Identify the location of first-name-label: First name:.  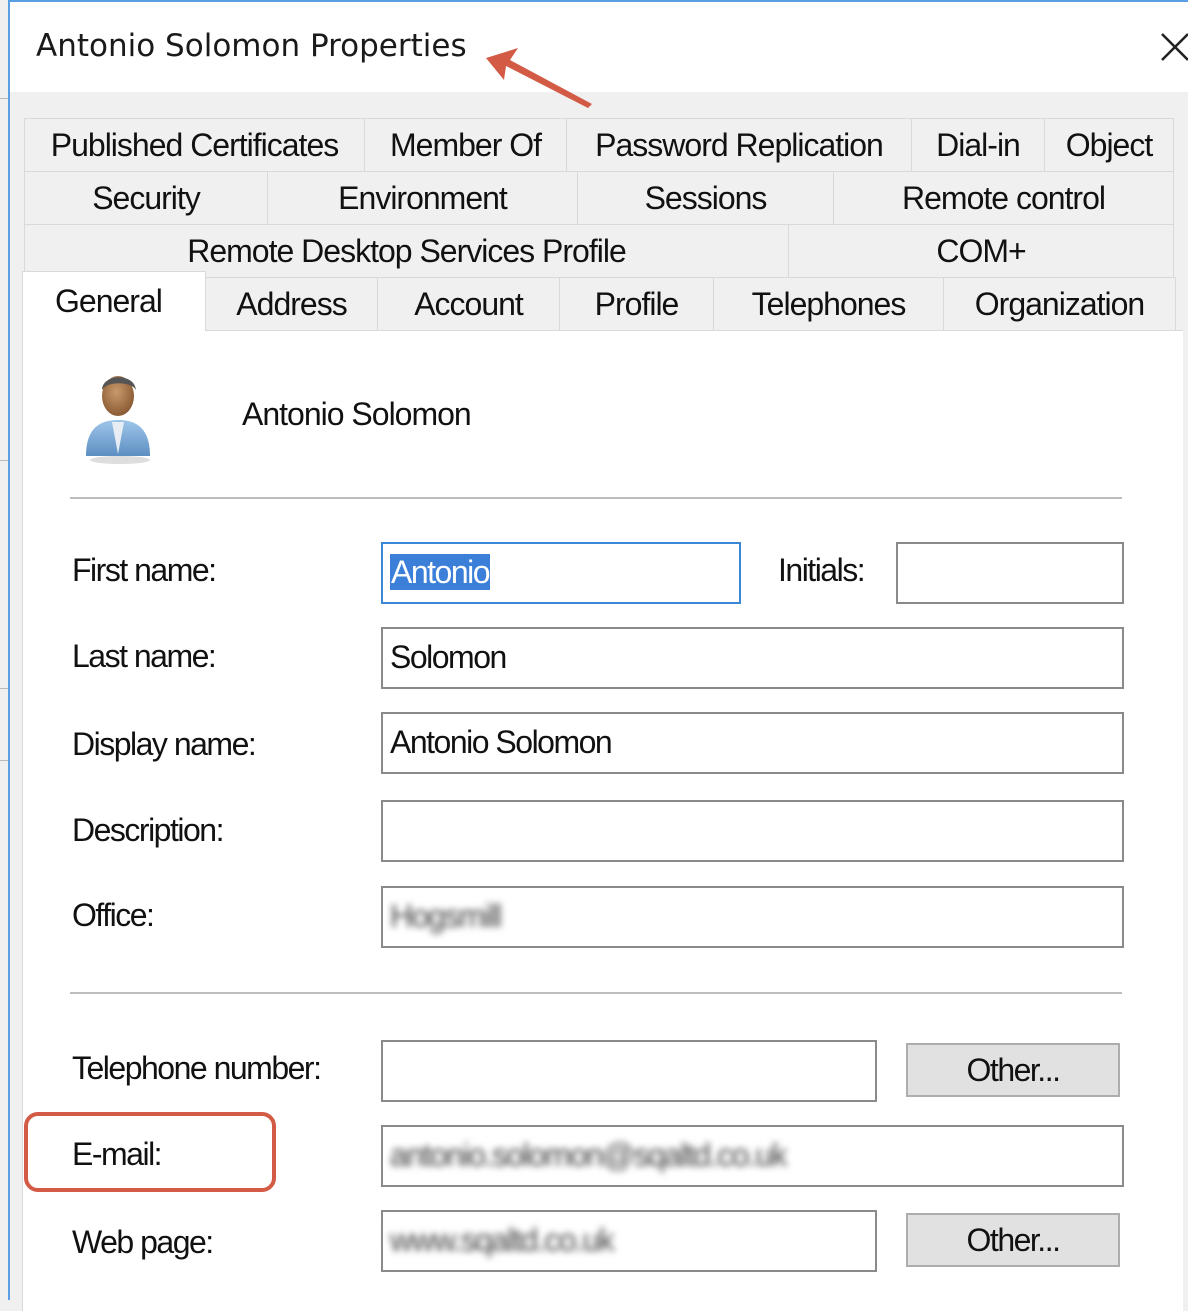
(144, 570).